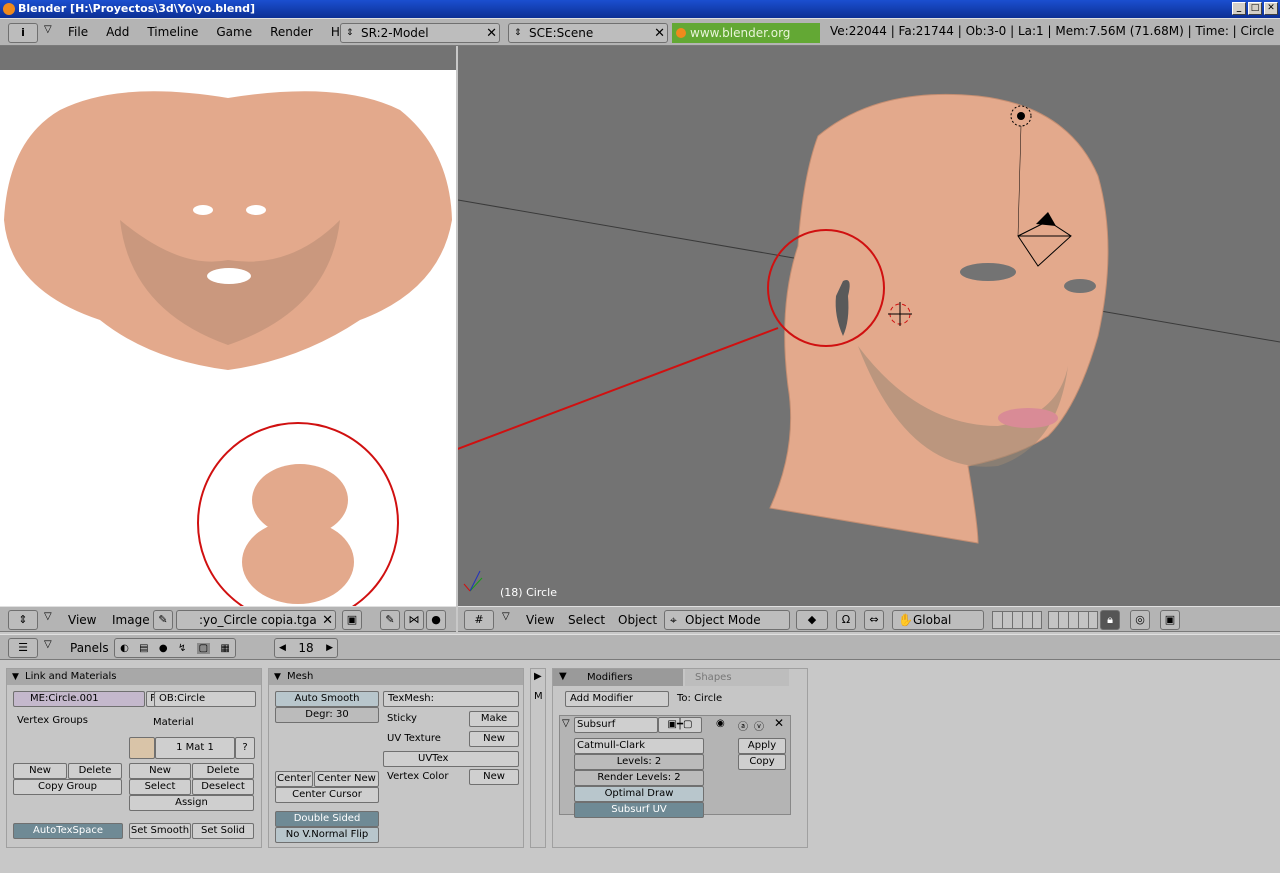 This screenshot has height=873, width=1280. I want to click on 3d-menu-object: Object, so click(637, 620).